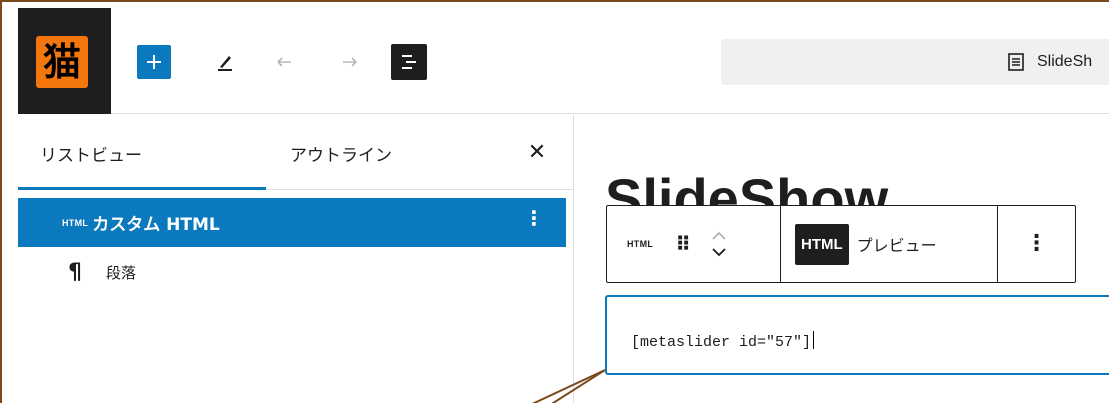 This screenshot has width=1109, height=403. I want to click on close-sidebar-button: ✕, so click(537, 152).